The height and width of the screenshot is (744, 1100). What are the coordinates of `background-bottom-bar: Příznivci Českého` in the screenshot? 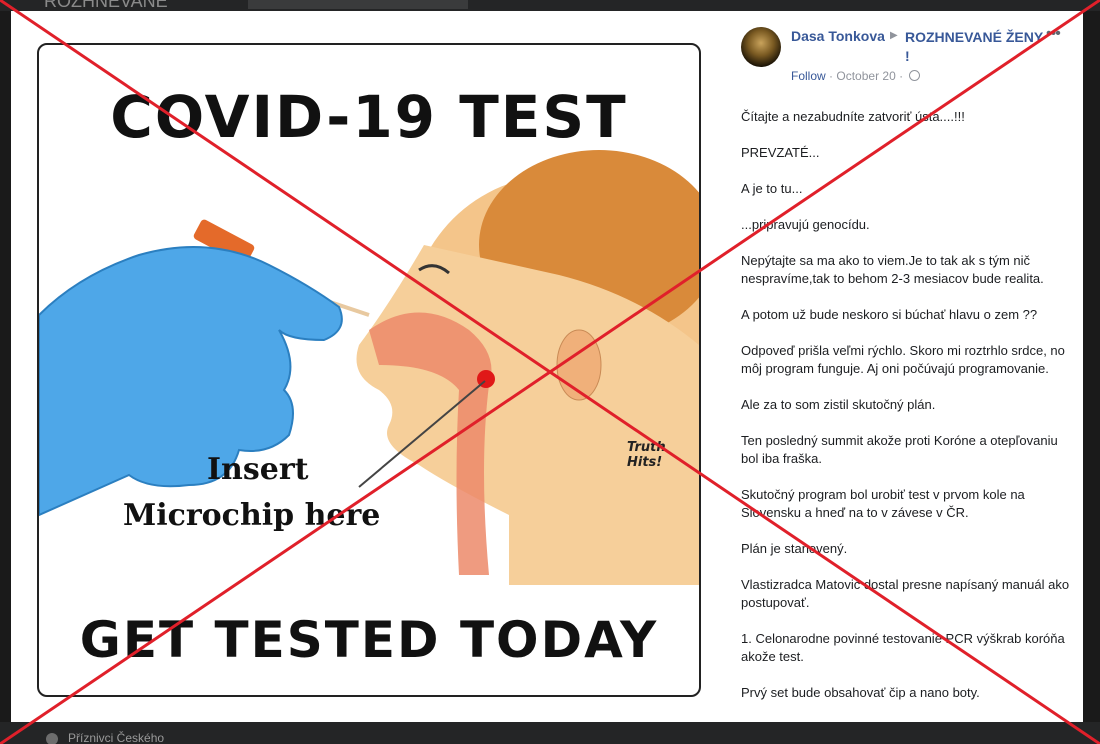 It's located at (550, 733).